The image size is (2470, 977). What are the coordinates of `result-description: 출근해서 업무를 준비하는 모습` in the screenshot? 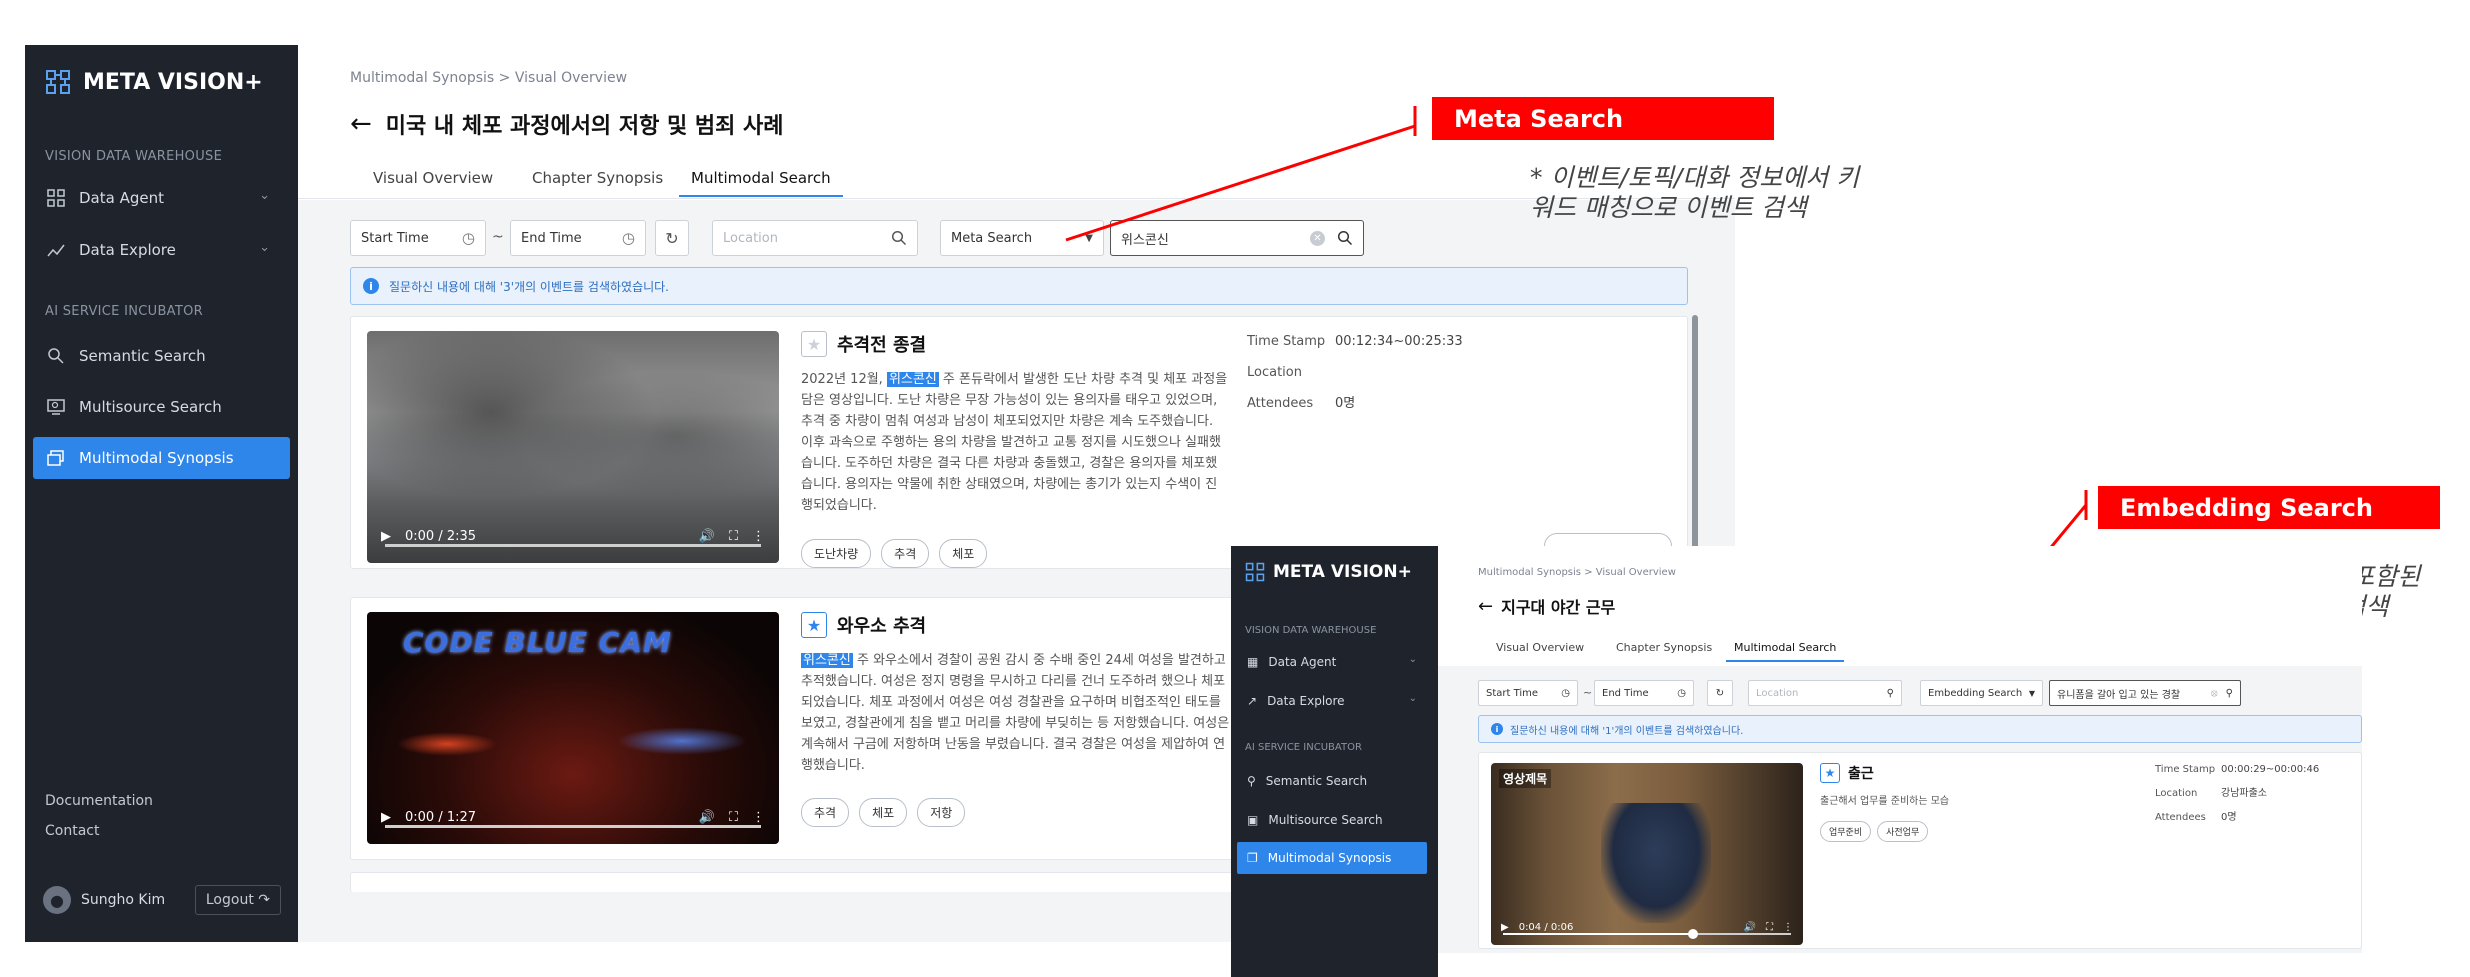 It's located at (1885, 801).